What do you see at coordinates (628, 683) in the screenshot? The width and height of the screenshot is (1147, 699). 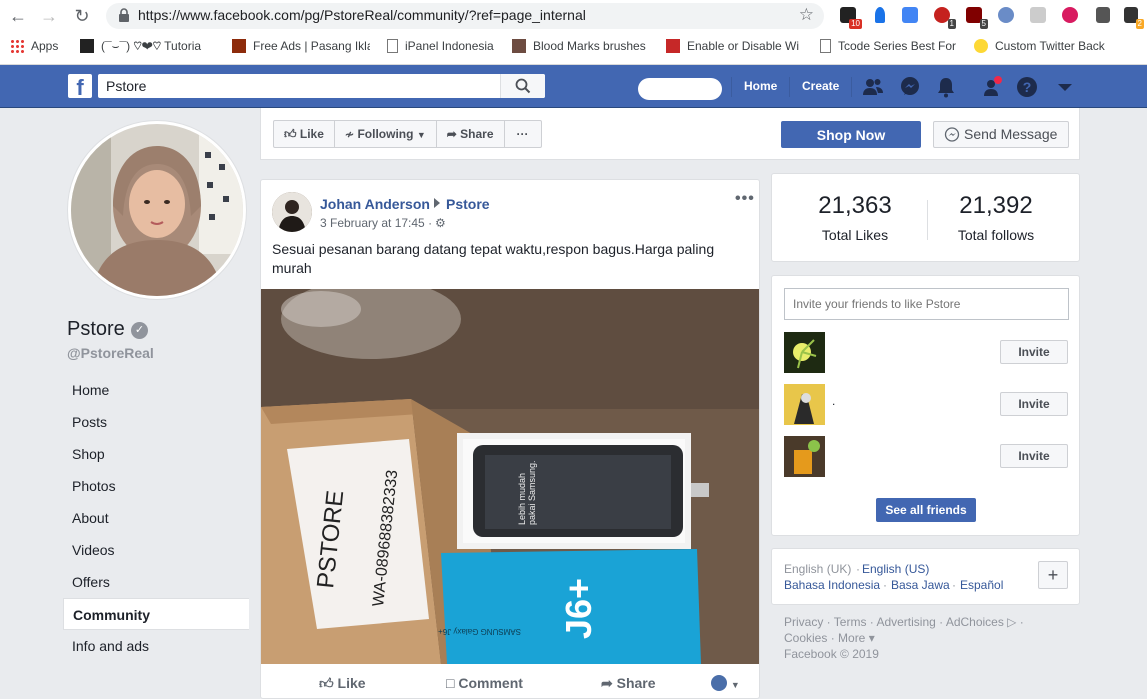 I see `post-share-button: ➦ Share` at bounding box center [628, 683].